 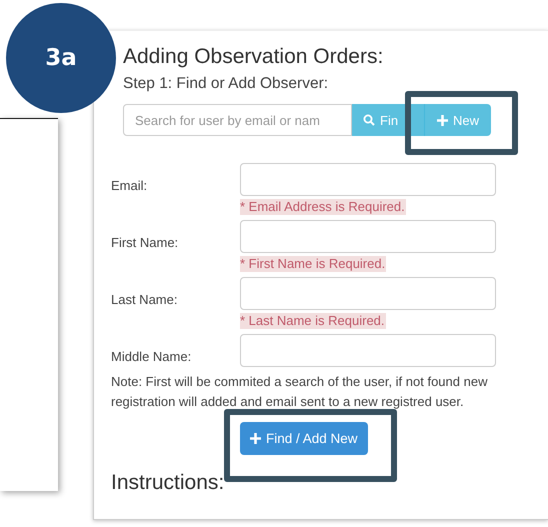 What do you see at coordinates (129, 186) in the screenshot?
I see `field-label: Email:` at bounding box center [129, 186].